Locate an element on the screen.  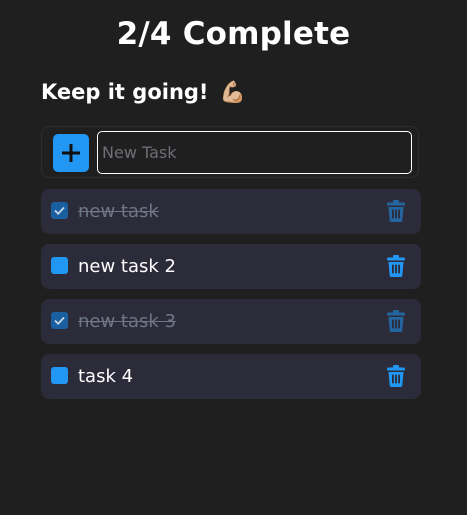
add-task-button is located at coordinates (71, 153).